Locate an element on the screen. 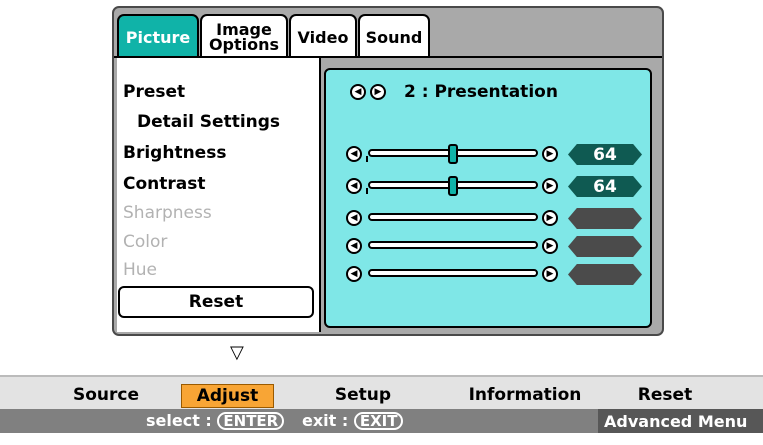 Image resolution: width=763 pixels, height=445 pixels. menu-item-hue: Hue is located at coordinates (140, 270).